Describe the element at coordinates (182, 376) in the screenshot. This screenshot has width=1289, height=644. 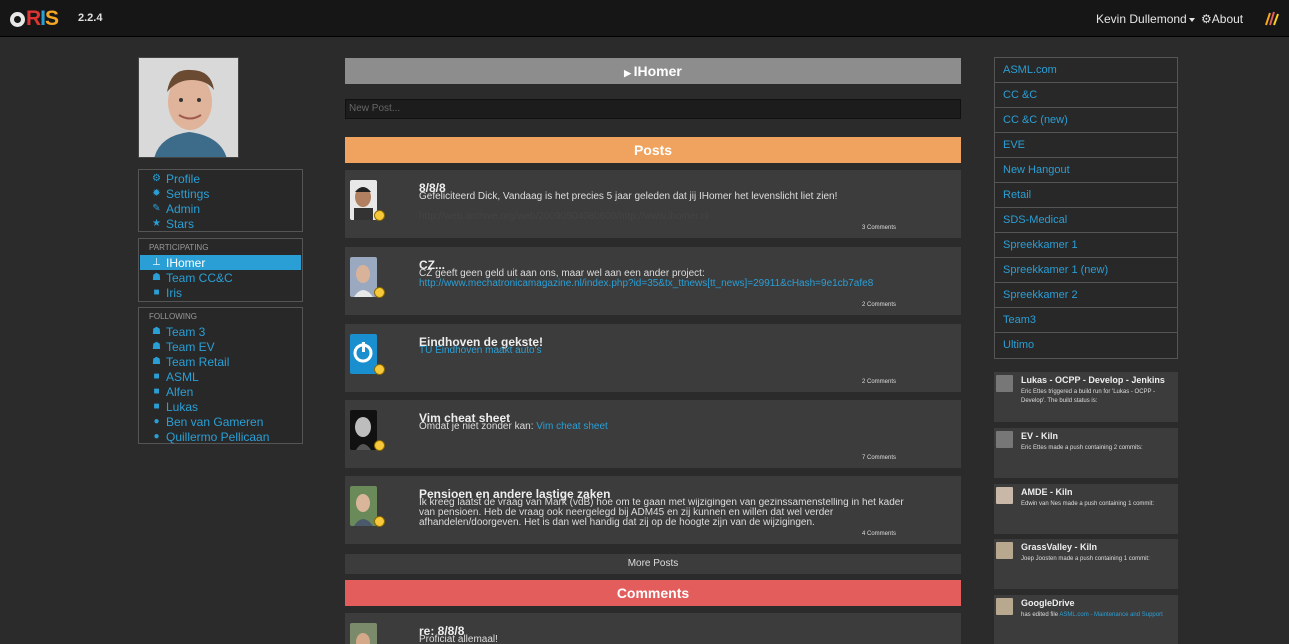
I see `item-label: ASML` at that location.